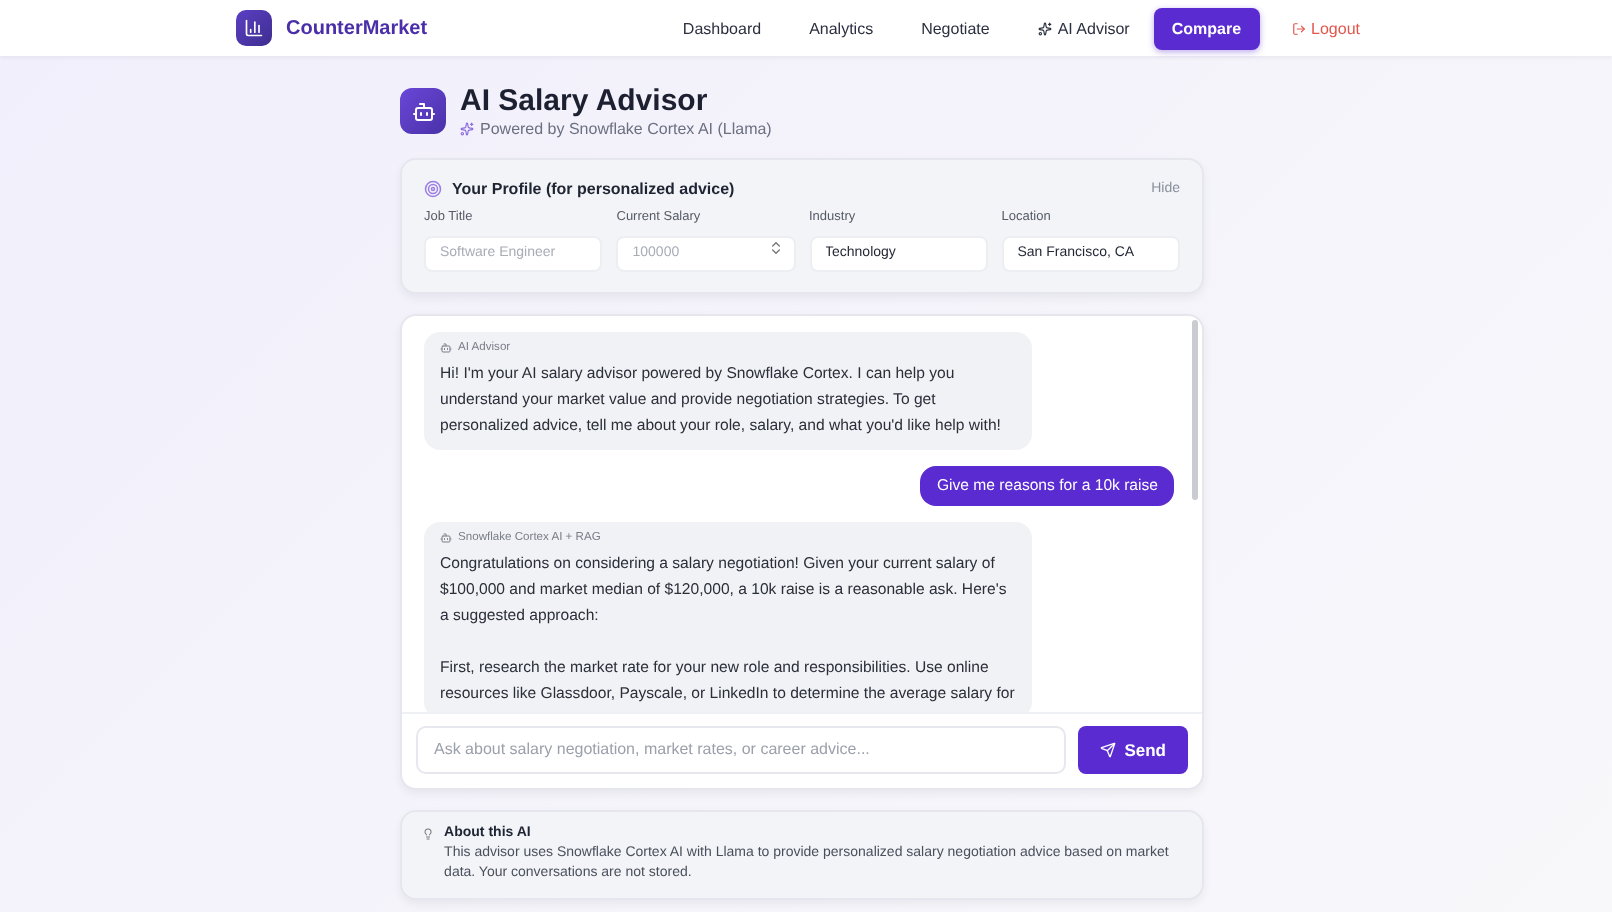  I want to click on brand-name: CounterMarket, so click(357, 28).